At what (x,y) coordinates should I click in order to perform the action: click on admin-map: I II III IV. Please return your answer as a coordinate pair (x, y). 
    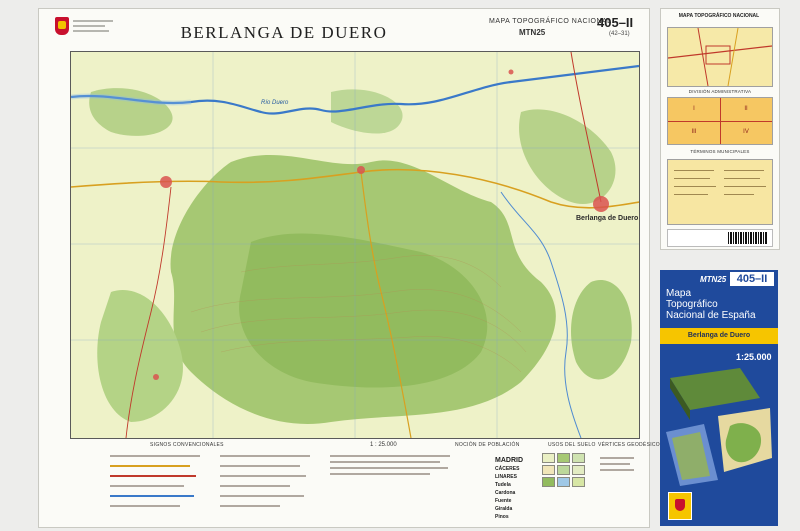
    Looking at the image, I should click on (720, 121).